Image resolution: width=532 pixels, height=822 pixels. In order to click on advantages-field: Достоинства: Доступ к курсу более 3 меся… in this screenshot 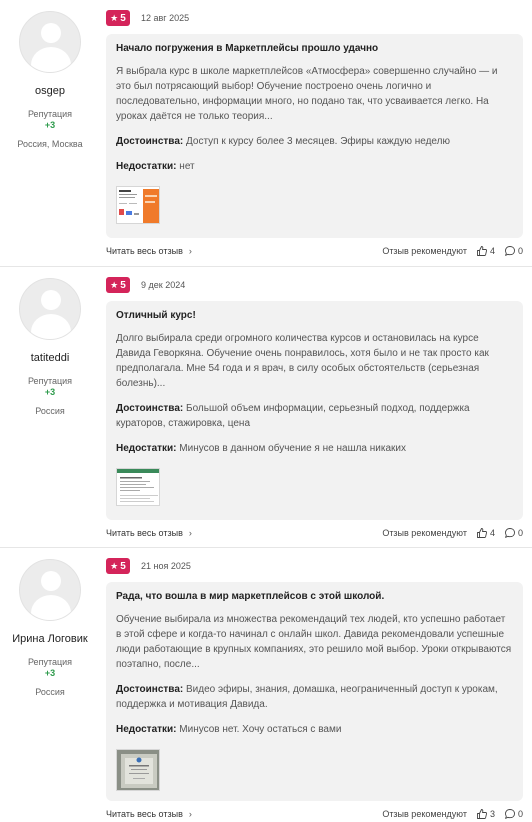, I will do `click(314, 141)`.